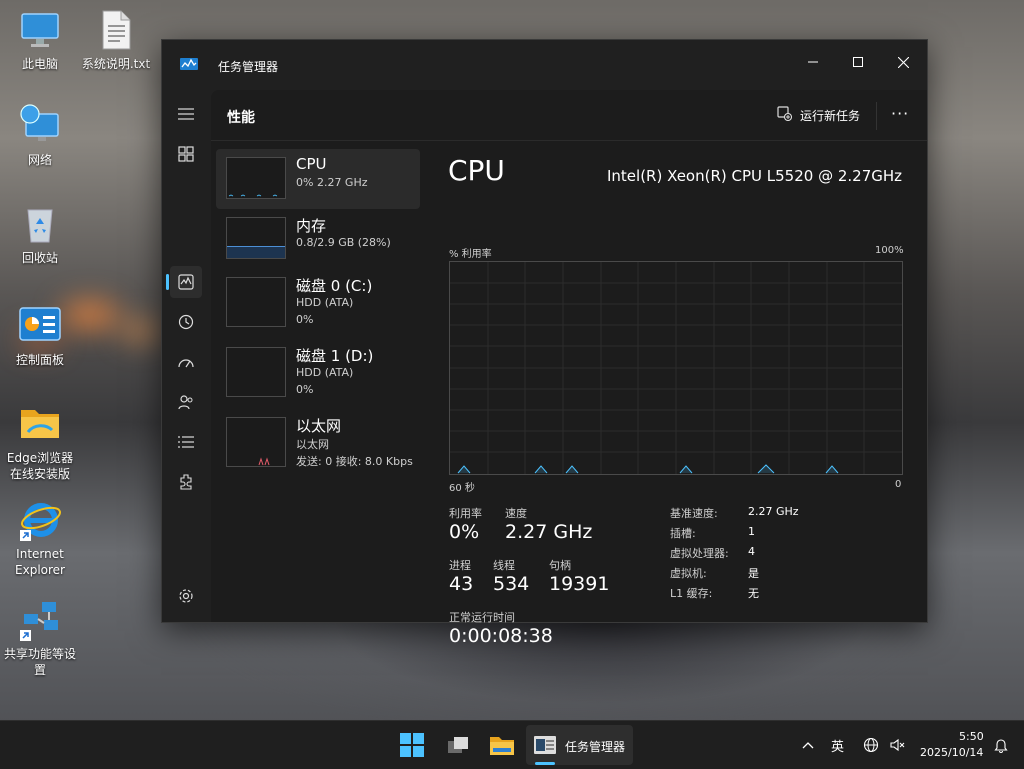 Image resolution: width=1024 pixels, height=769 pixels. Describe the element at coordinates (903, 62) in the screenshot. I see `close-button` at that location.